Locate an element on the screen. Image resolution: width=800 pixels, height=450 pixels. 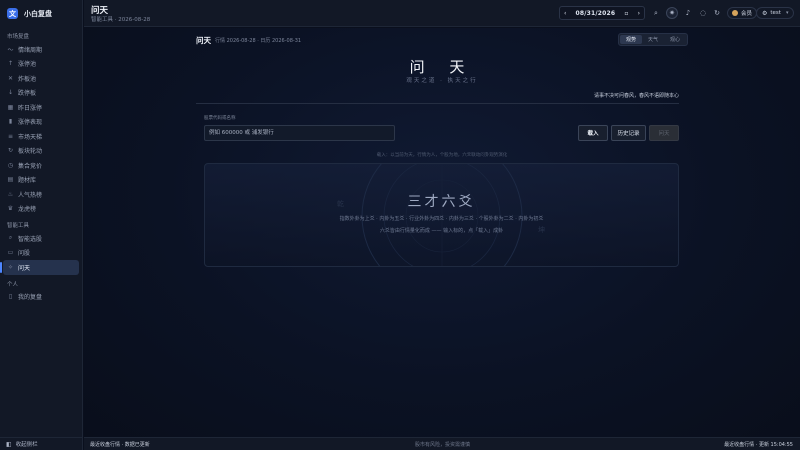
page-subtitle: 智能工具 · 2026-08-28 is located at coordinates (121, 20).